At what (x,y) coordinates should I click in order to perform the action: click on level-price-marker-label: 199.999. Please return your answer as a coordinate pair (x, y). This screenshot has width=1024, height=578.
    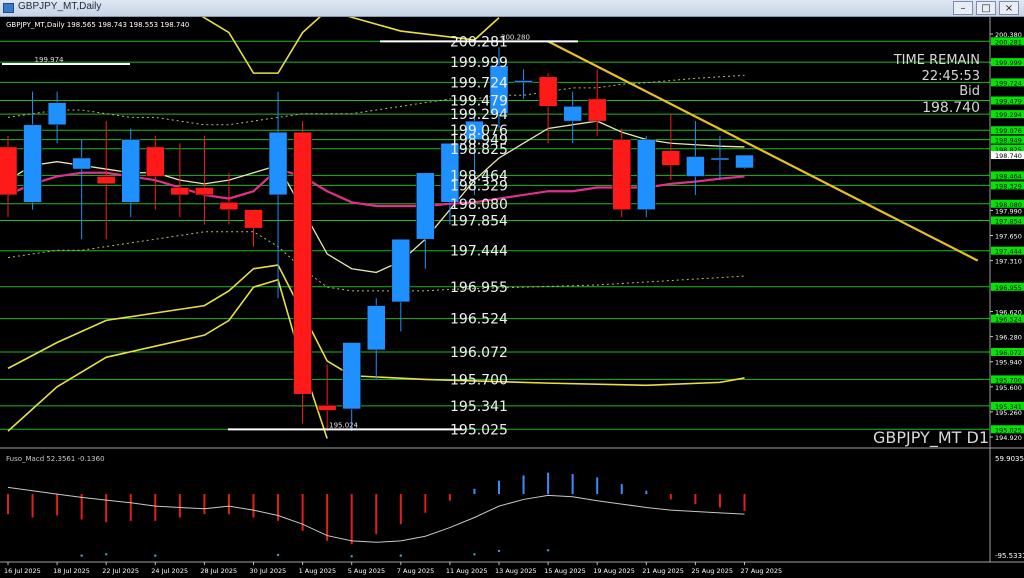
    Looking at the image, I should click on (1008, 63).